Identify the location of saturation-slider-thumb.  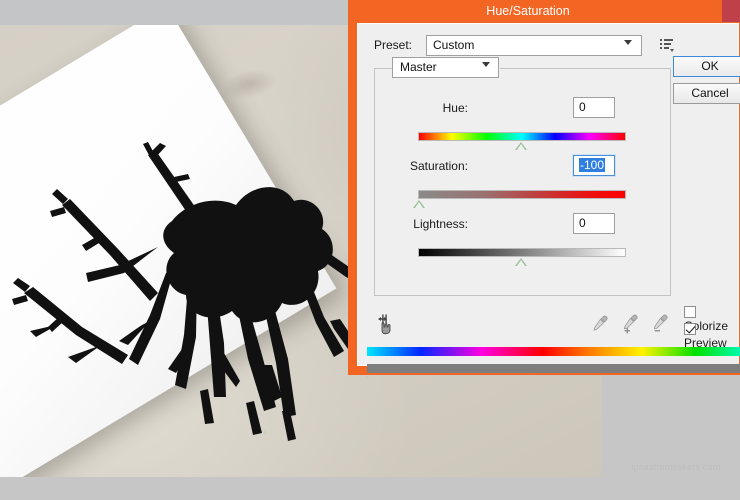
(419, 204).